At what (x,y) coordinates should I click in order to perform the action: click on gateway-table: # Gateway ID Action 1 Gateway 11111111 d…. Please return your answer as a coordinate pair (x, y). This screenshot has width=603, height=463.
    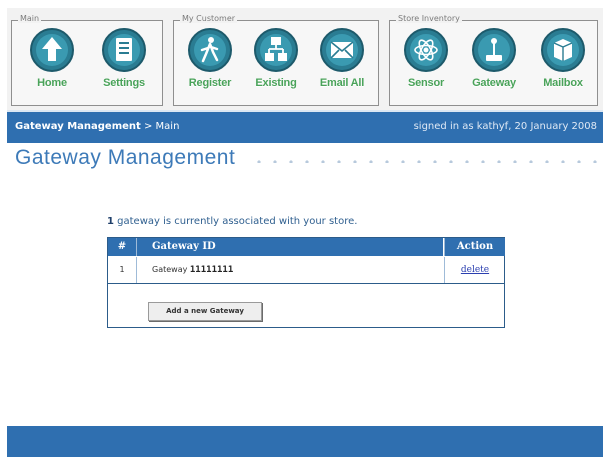
    Looking at the image, I should click on (306, 282).